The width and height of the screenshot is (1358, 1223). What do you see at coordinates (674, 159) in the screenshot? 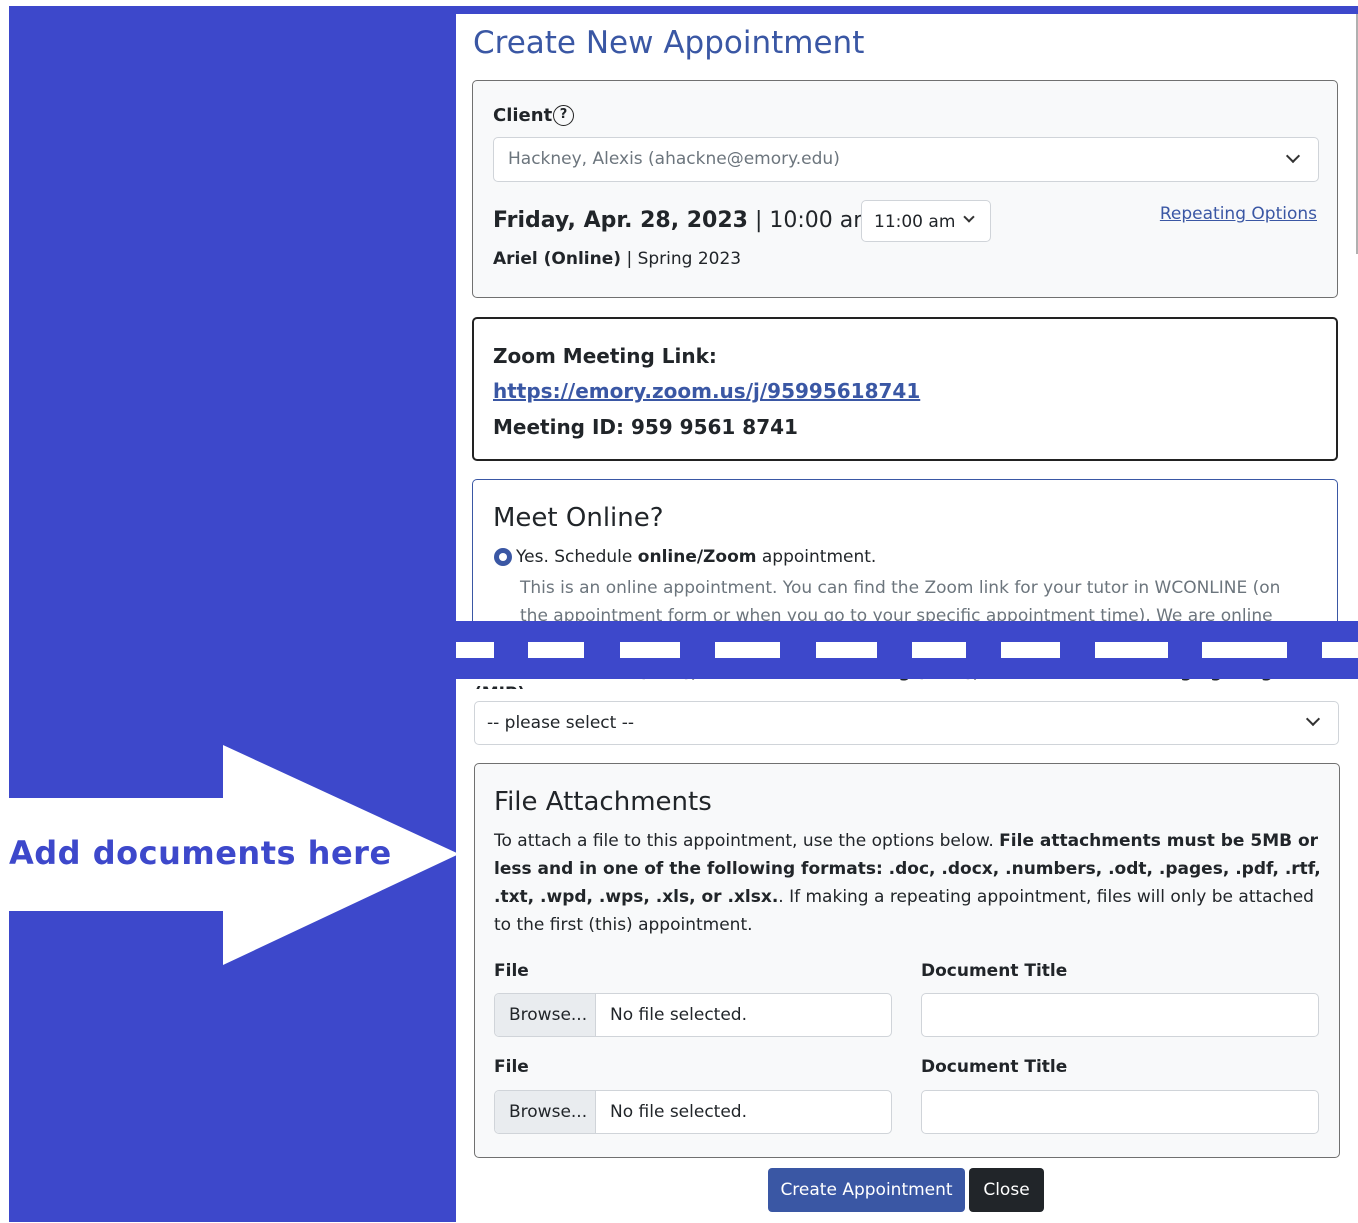
I see `client-selected-value: Hackney, Alexis (ahackne@emory.edu)` at bounding box center [674, 159].